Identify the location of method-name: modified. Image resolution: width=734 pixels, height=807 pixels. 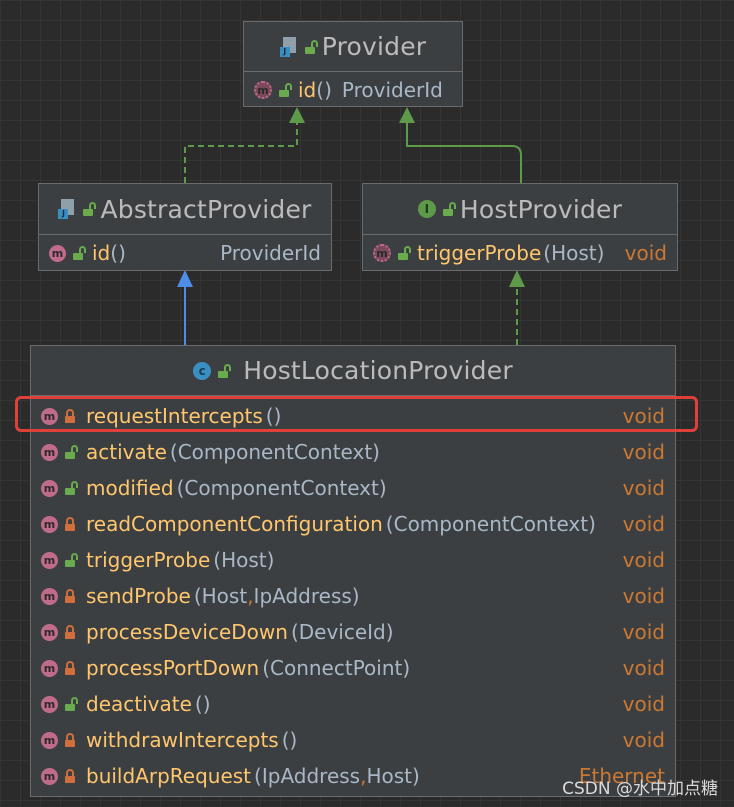
(130, 488).